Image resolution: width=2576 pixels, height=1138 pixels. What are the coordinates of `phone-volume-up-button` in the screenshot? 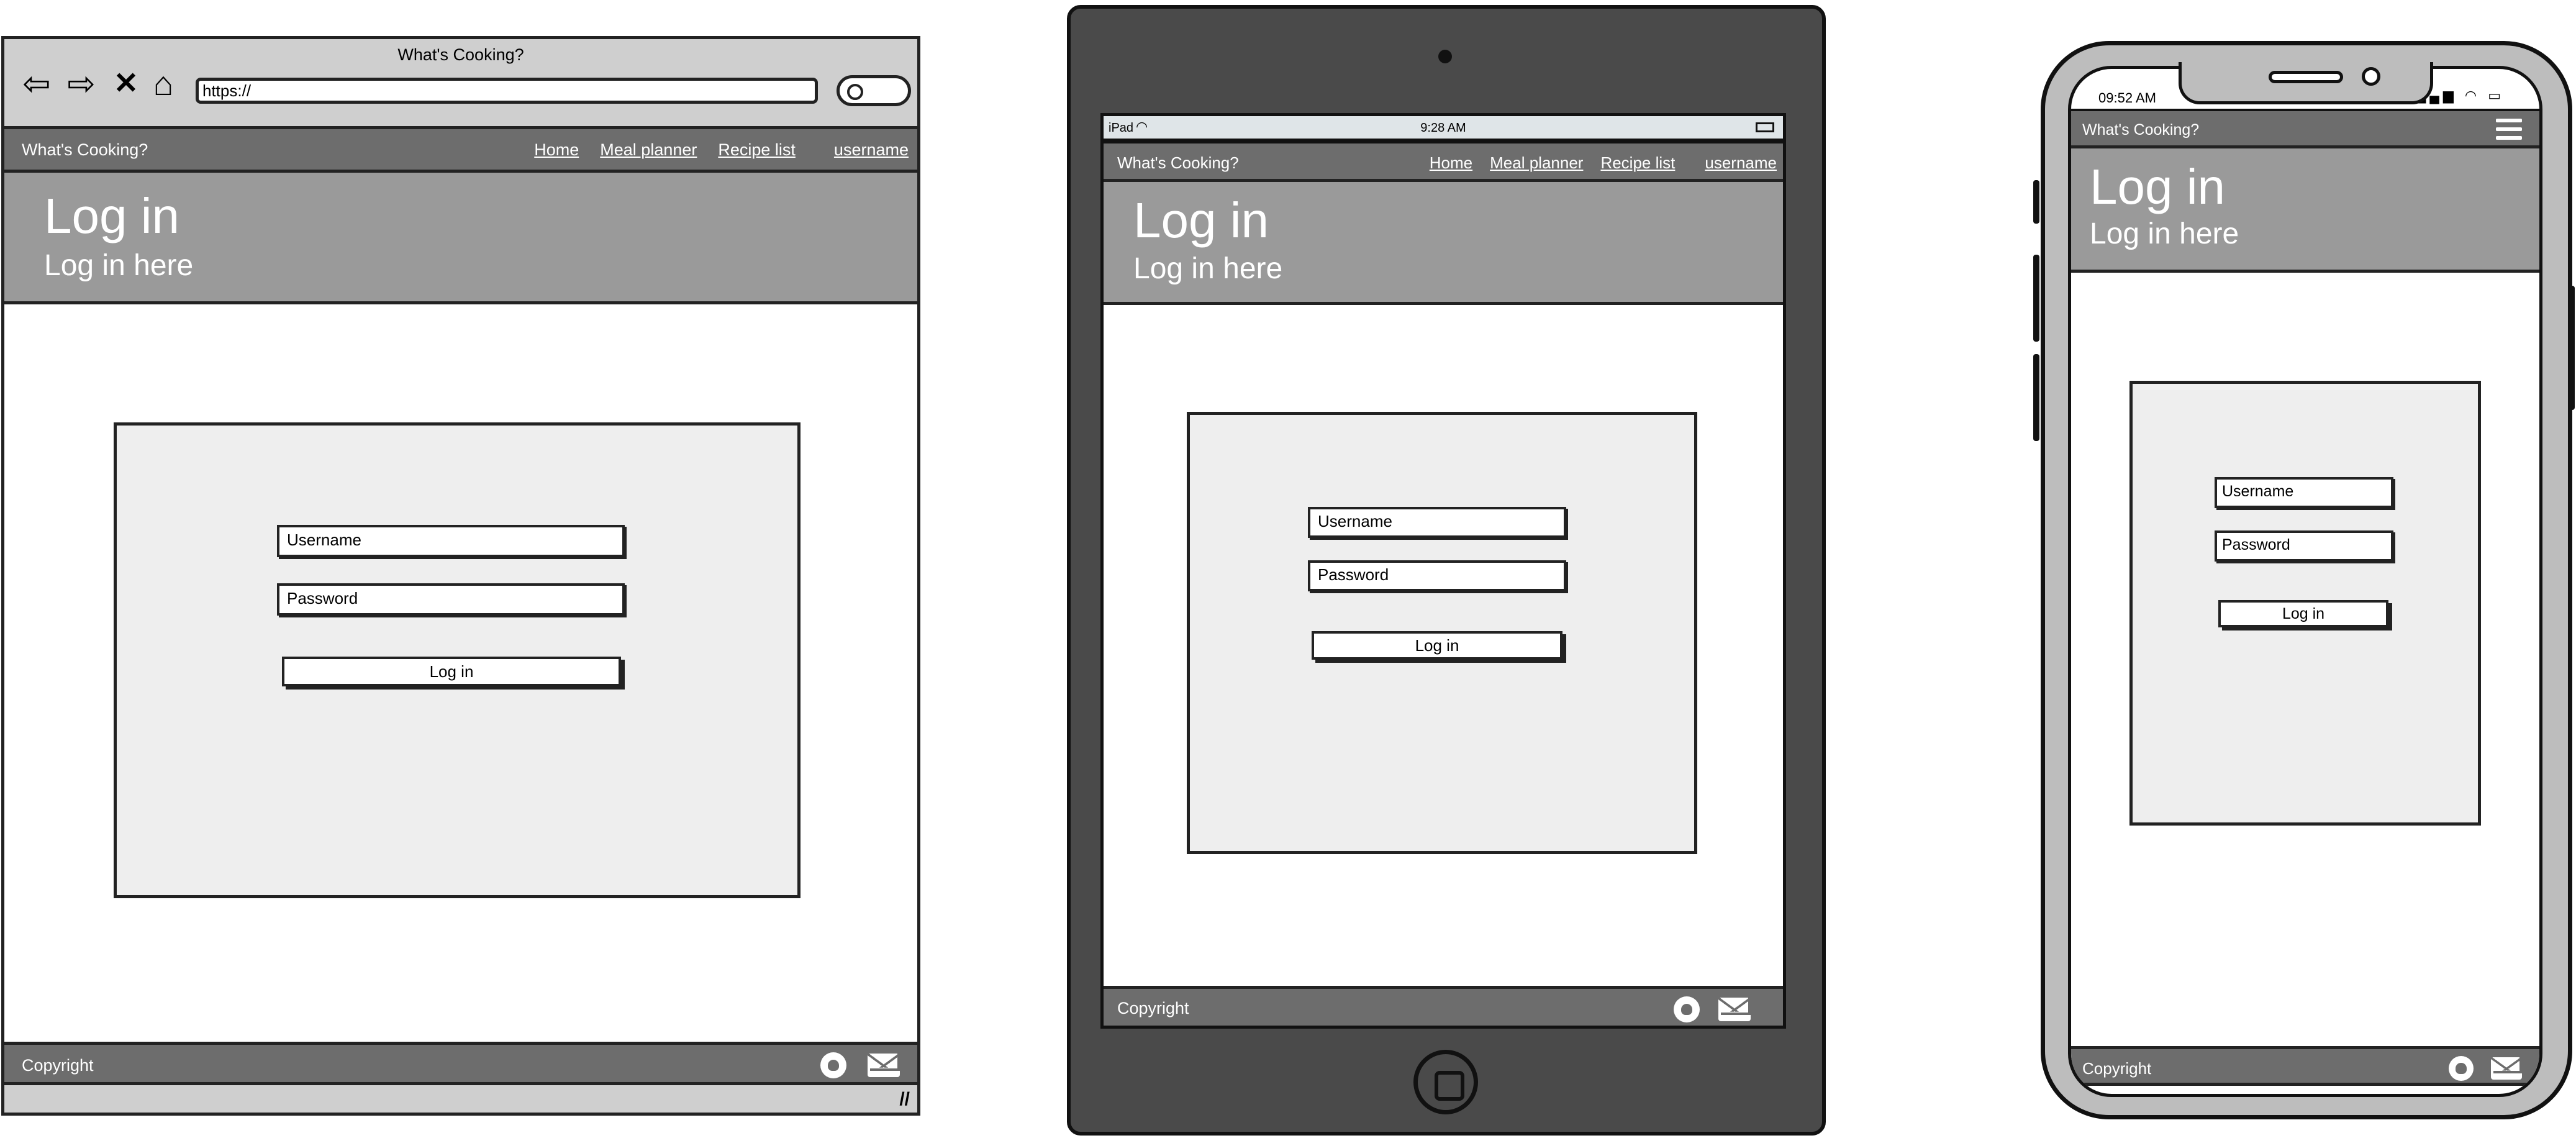 It's located at (2036, 298).